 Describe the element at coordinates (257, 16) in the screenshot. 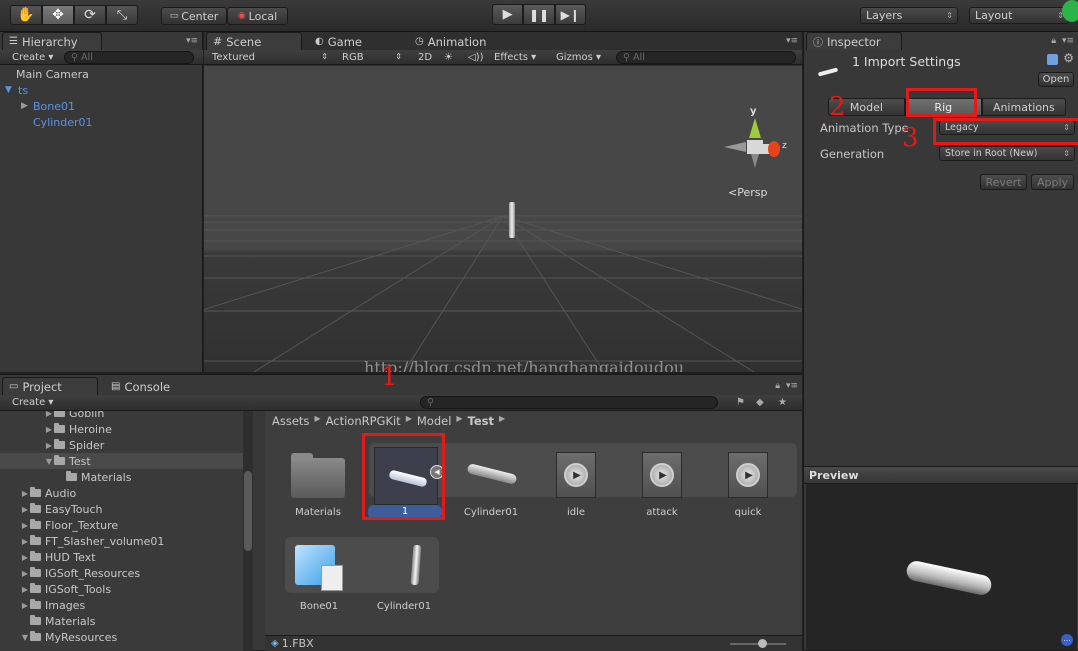

I see `pivot-local-button: ◉ Local` at that location.